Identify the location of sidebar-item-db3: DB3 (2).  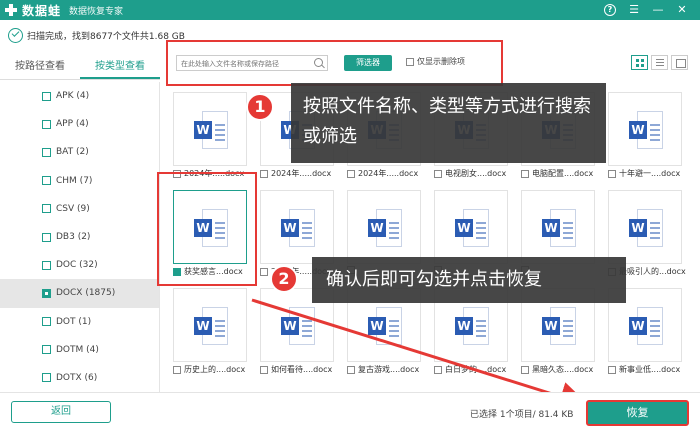
(79, 237).